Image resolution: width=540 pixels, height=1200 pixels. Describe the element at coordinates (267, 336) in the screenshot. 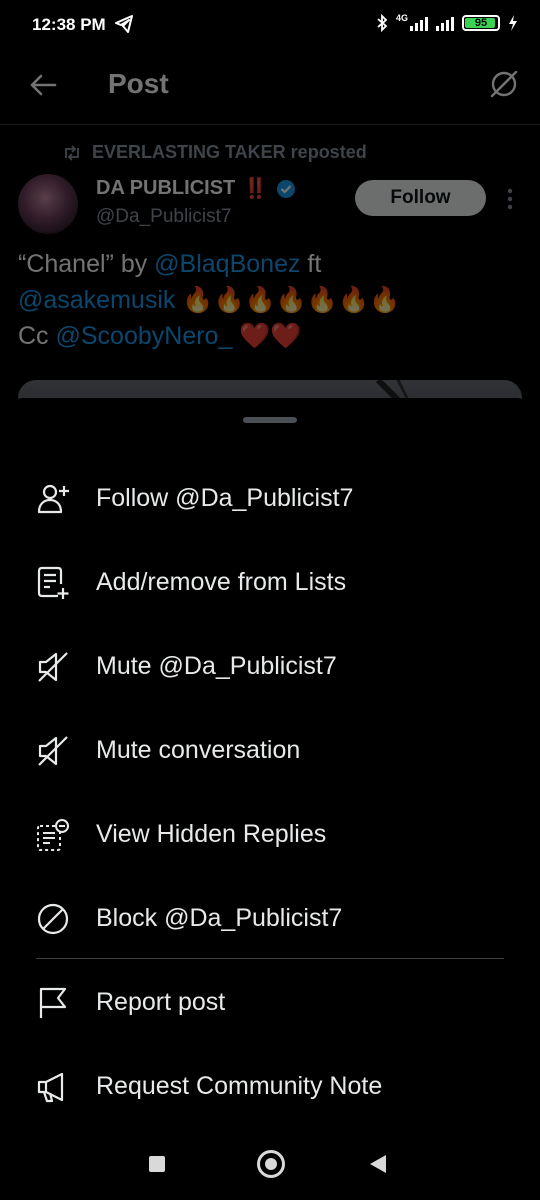

I see `emoji-segment: ❤️❤️` at that location.